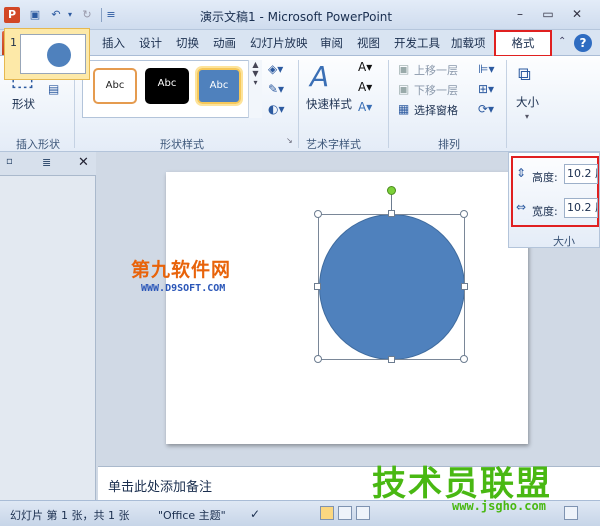 The width and height of the screenshot is (600, 526). What do you see at coordinates (276, 89) in the screenshot?
I see `shape-outline-icon: ✎▾` at bounding box center [276, 89].